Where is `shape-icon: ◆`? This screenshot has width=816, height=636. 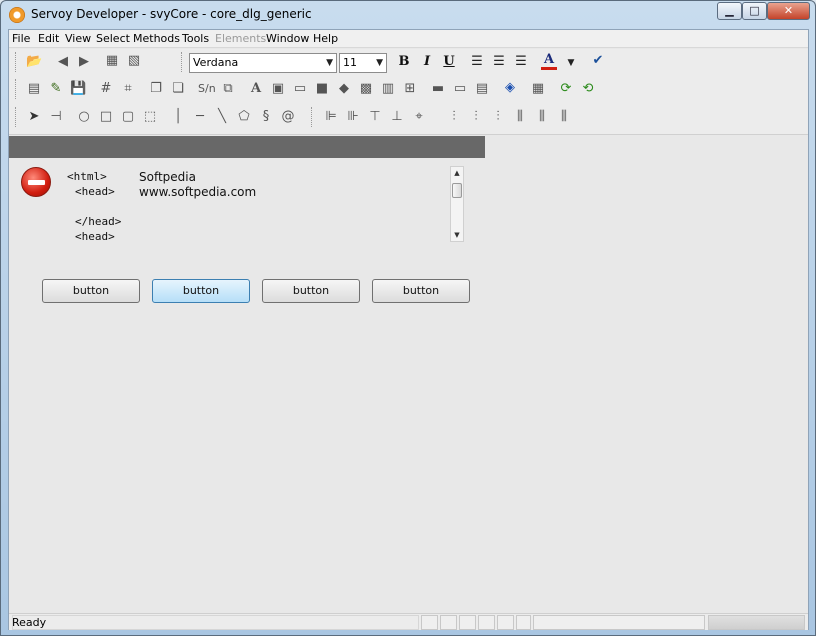
shape-icon: ◆ is located at coordinates (344, 89).